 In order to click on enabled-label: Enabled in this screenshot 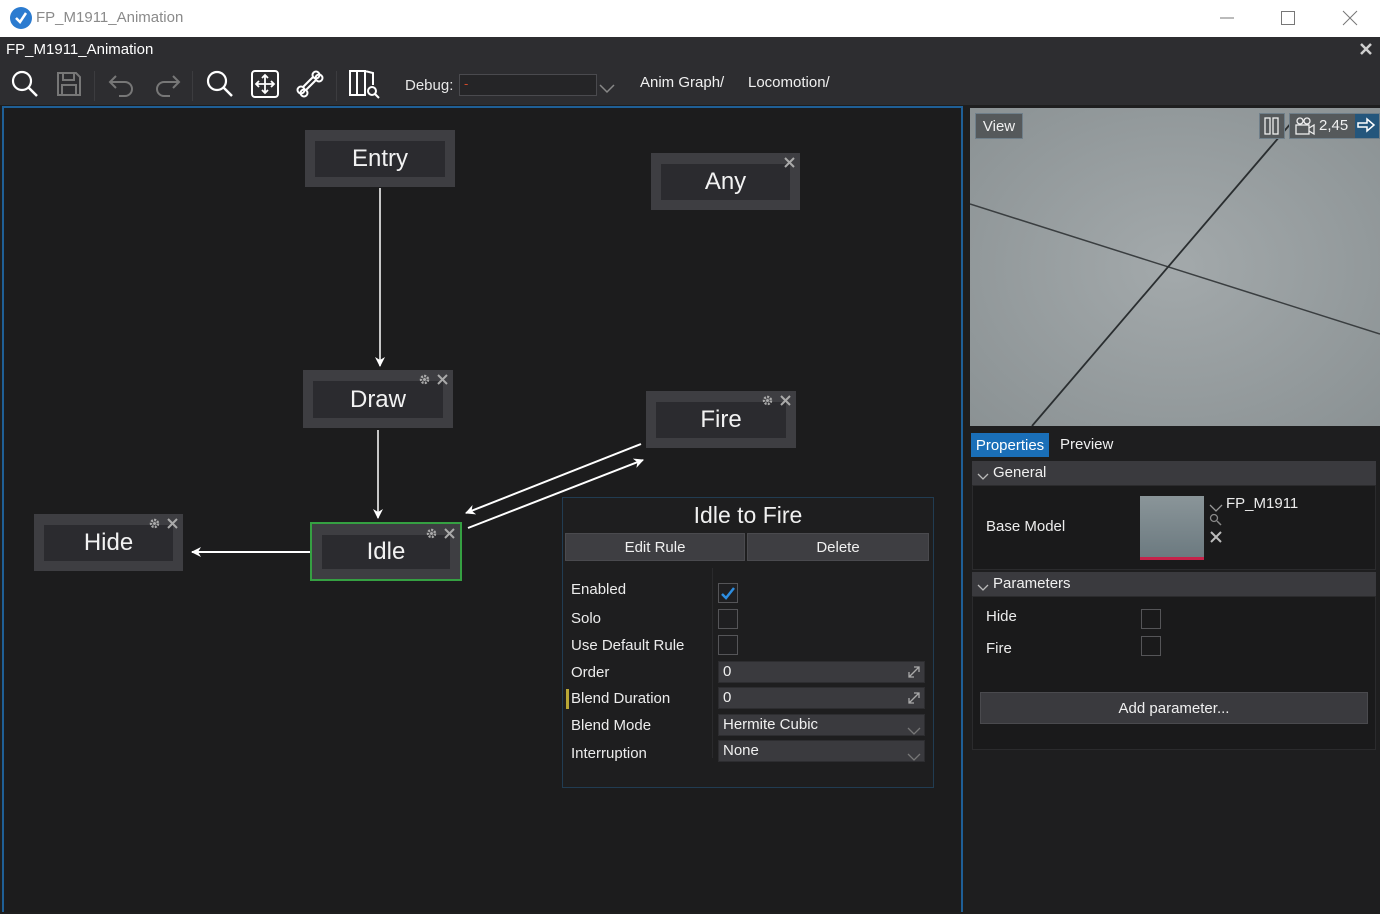, I will do `click(599, 589)`.